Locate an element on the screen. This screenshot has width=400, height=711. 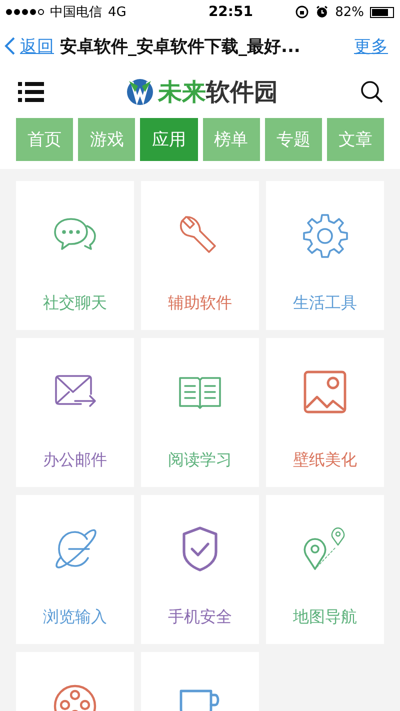
category-label: 浏览输入 is located at coordinates (75, 617).